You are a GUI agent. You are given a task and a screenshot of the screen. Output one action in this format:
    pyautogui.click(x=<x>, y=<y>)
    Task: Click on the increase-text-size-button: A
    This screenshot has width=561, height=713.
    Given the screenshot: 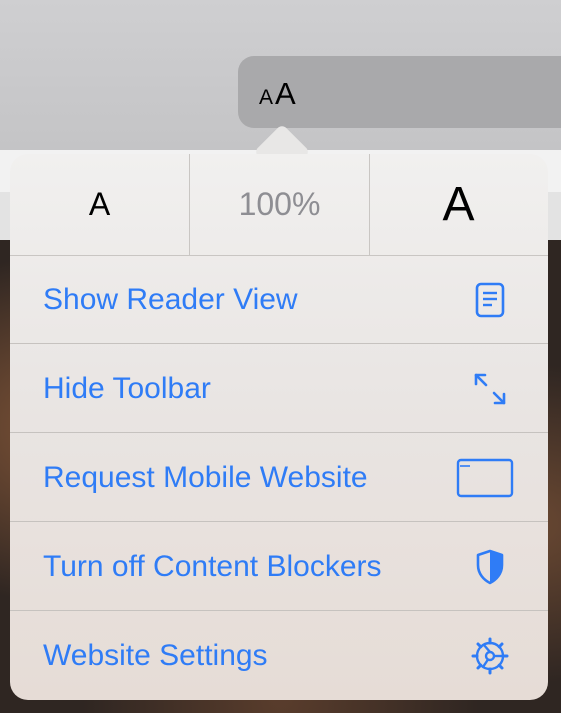 What is the action you would take?
    pyautogui.click(x=458, y=204)
    